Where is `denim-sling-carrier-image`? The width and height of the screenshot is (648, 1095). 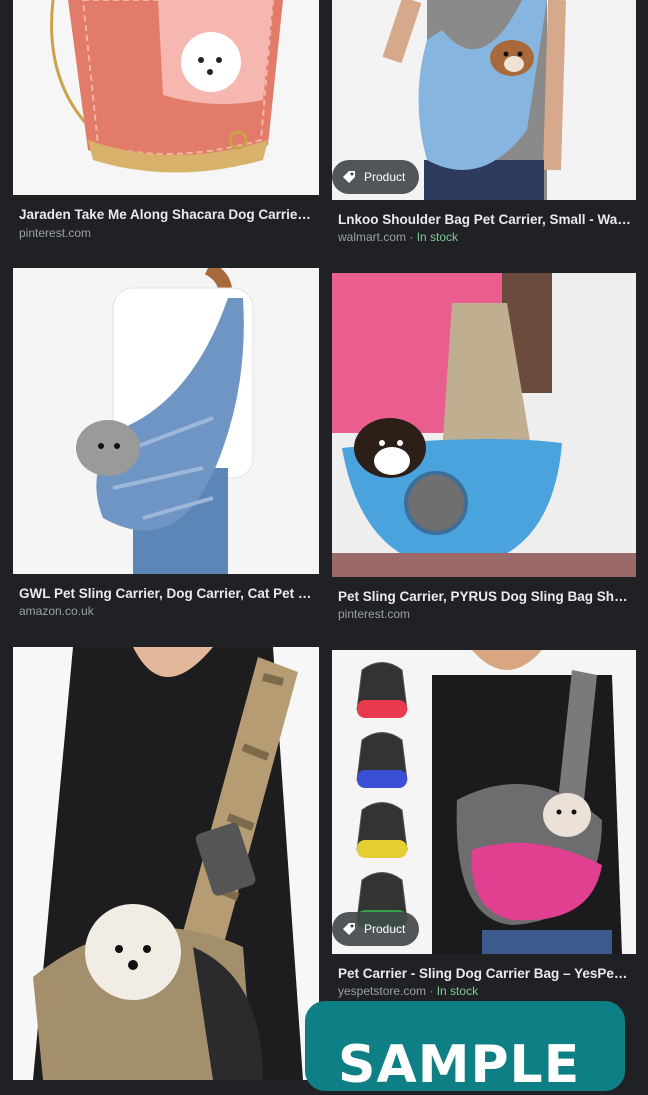
denim-sling-carrier-image is located at coordinates (165, 421).